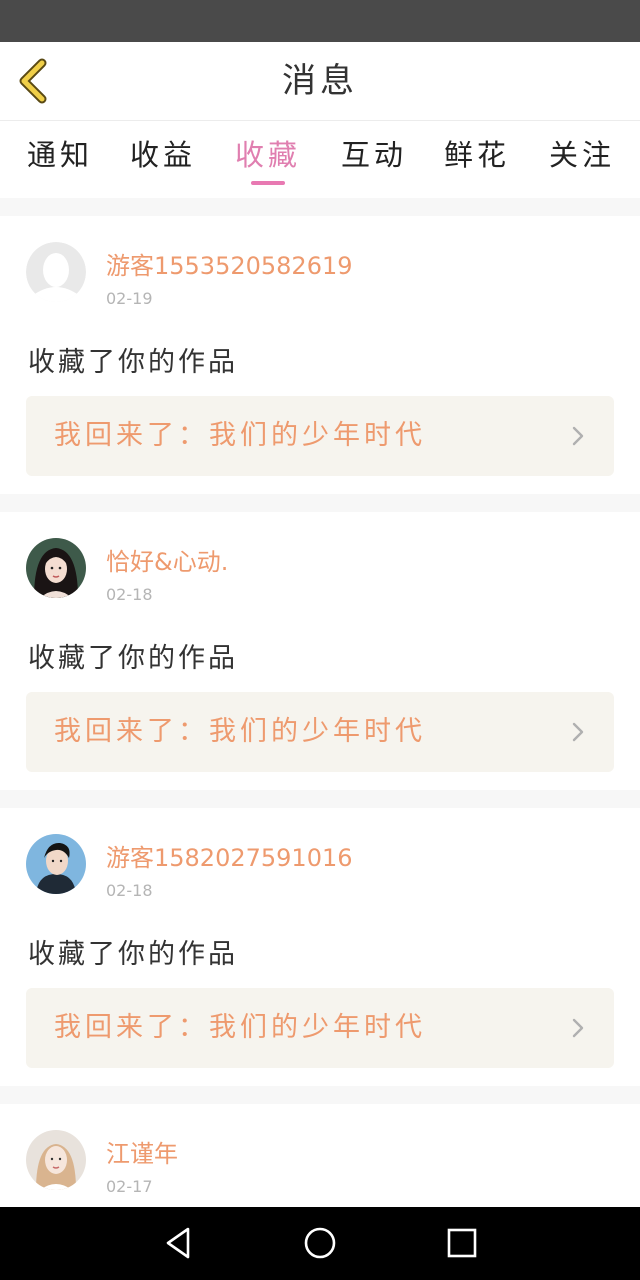  What do you see at coordinates (477, 159) in the screenshot?
I see `tab-flowers: 鲜花` at bounding box center [477, 159].